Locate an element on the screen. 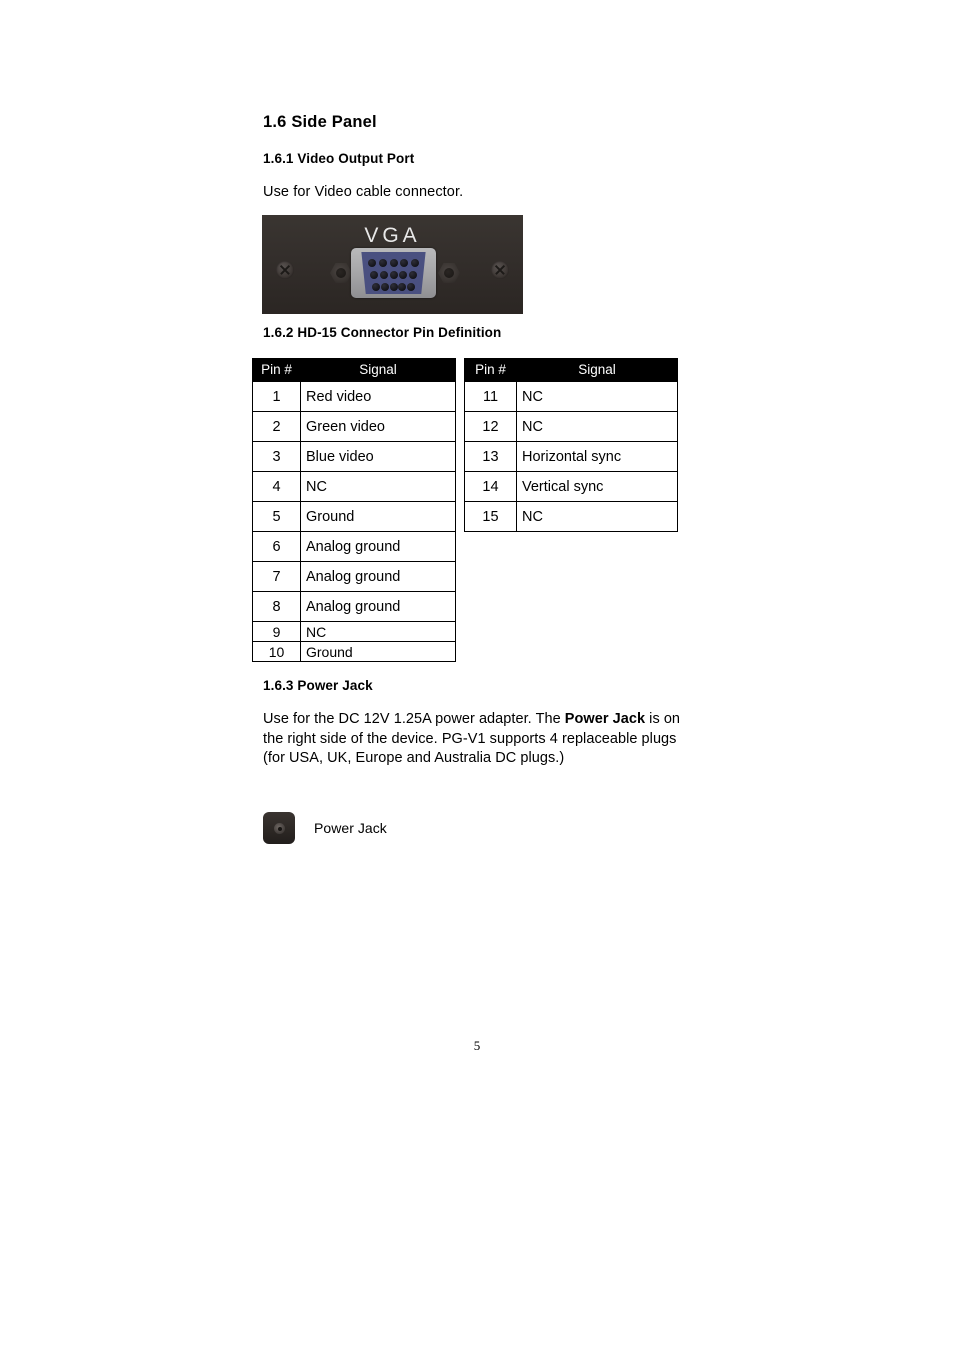  section-heading-power-jack: 1.6.3 Power Jack is located at coordinates (318, 685).